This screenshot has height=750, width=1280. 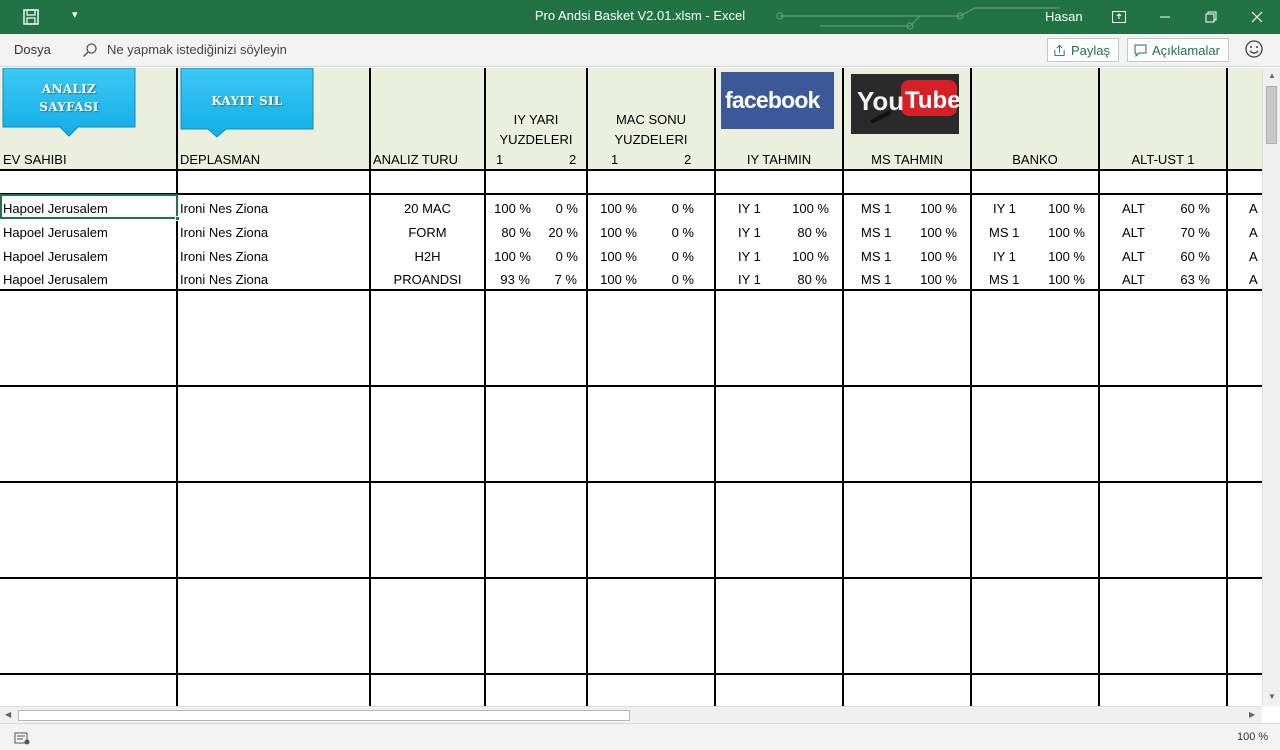 What do you see at coordinates (1190, 280) in the screenshot?
I see `alt-ust-pct-cell: 63 %` at bounding box center [1190, 280].